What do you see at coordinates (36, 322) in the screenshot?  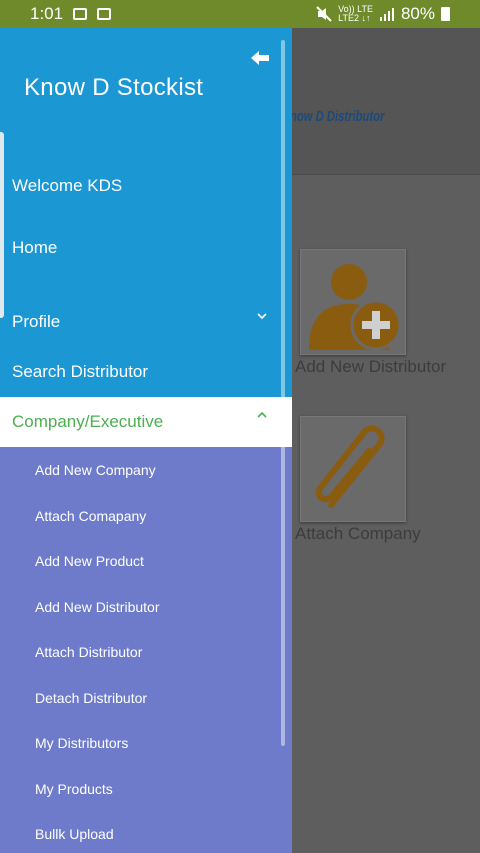 I see `menu-item-profile: Profile` at bounding box center [36, 322].